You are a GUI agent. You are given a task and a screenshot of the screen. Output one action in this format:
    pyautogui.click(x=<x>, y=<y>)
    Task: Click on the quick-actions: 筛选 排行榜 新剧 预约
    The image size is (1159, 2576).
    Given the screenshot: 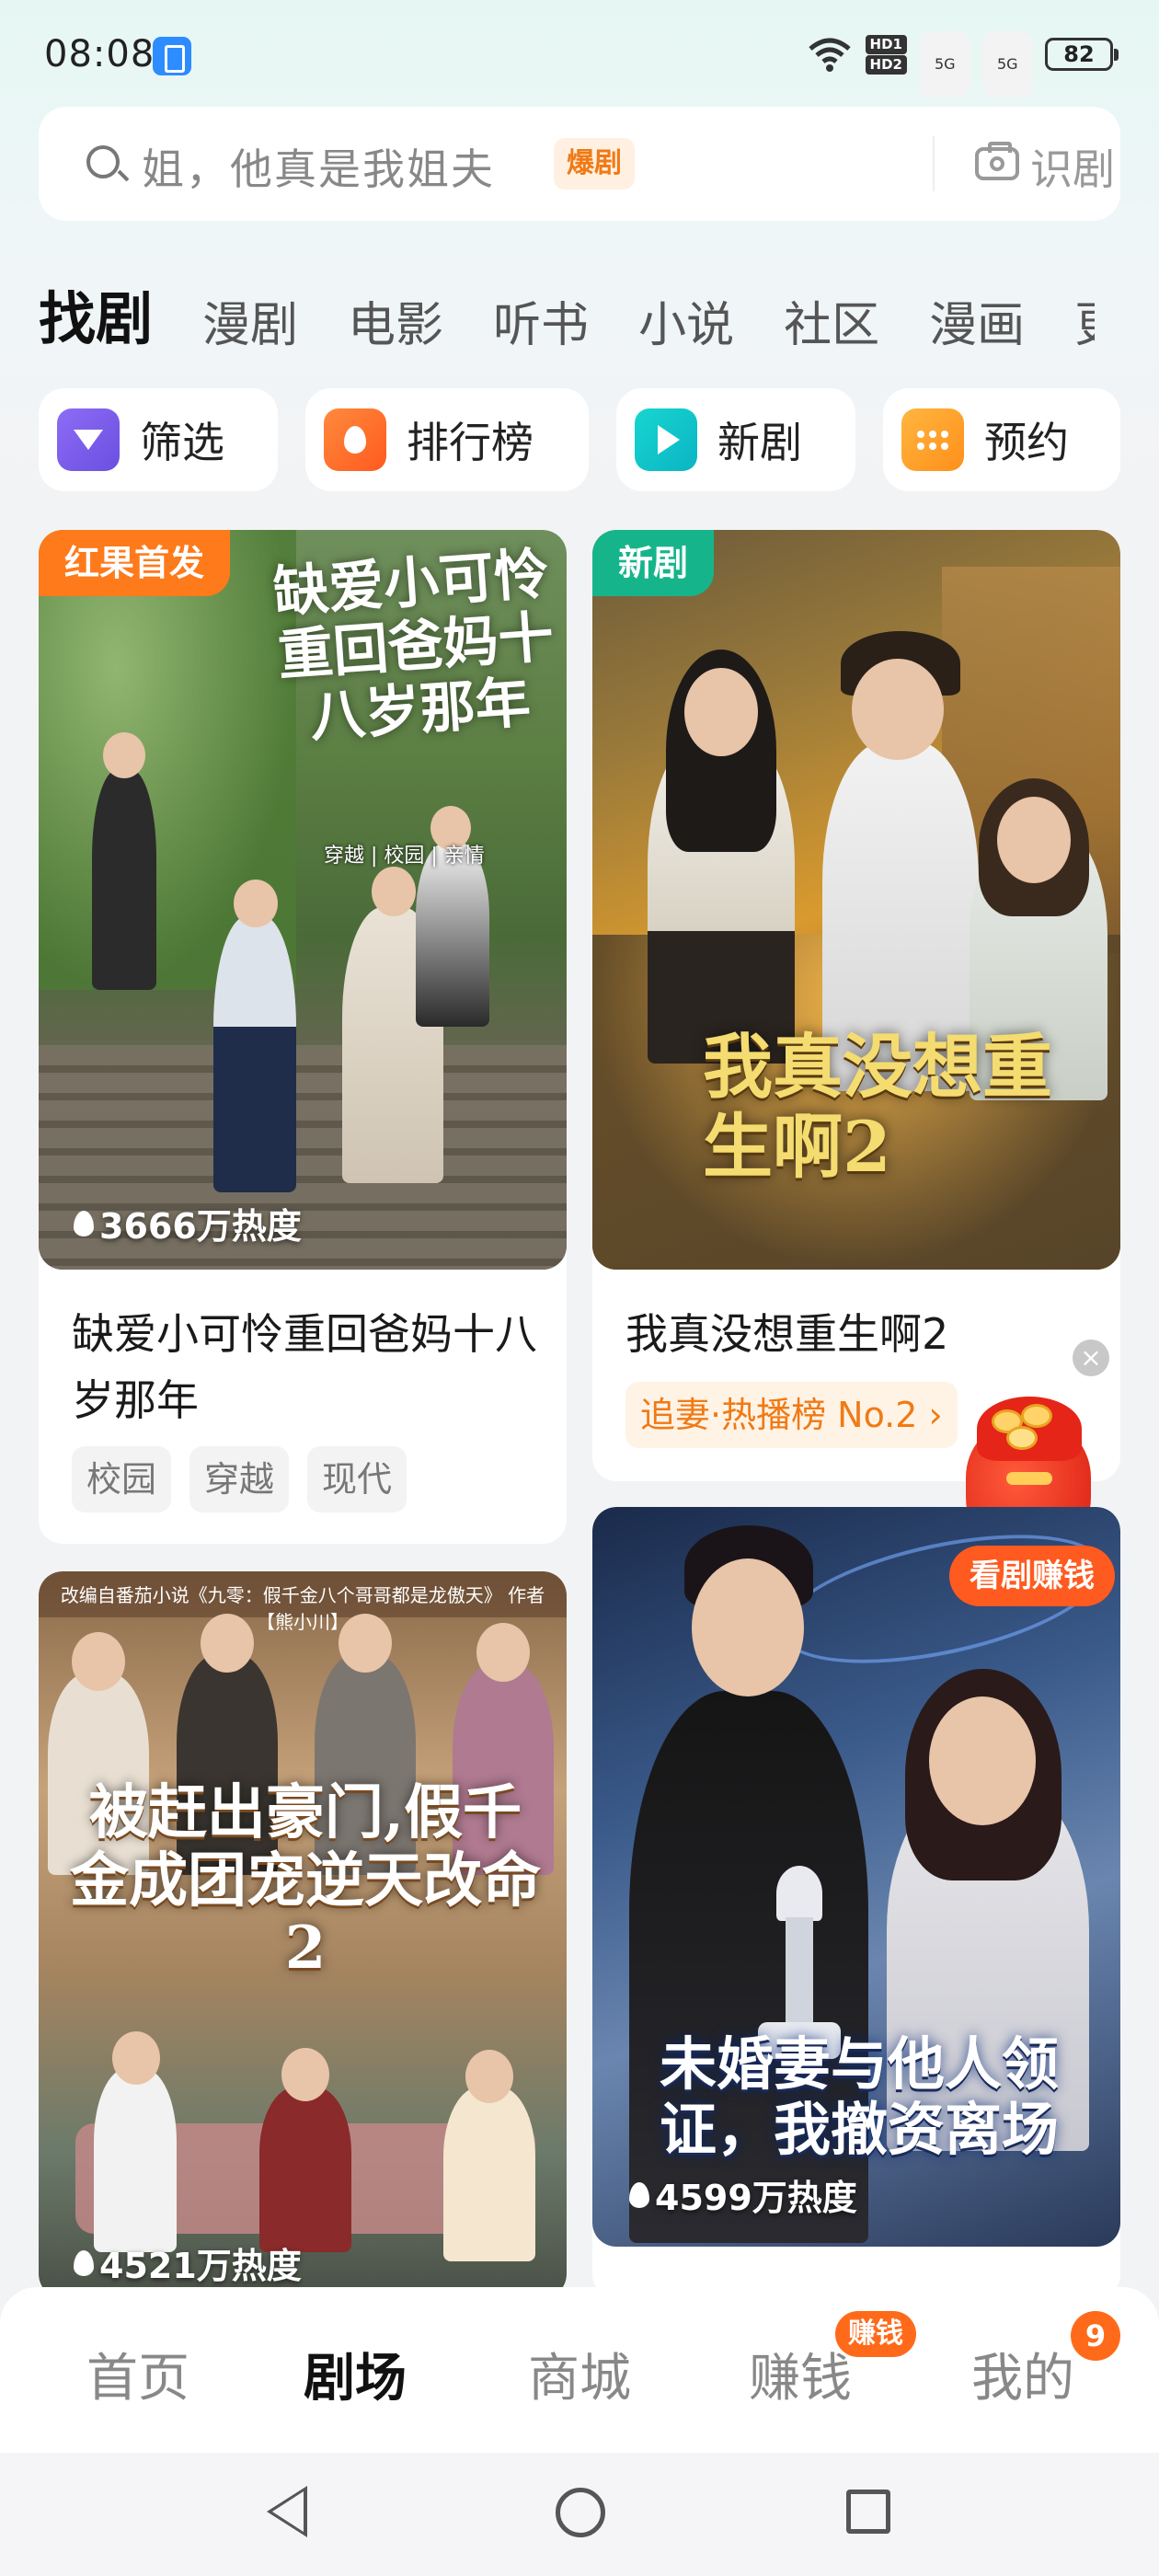 What is the action you would take?
    pyautogui.click(x=579, y=439)
    